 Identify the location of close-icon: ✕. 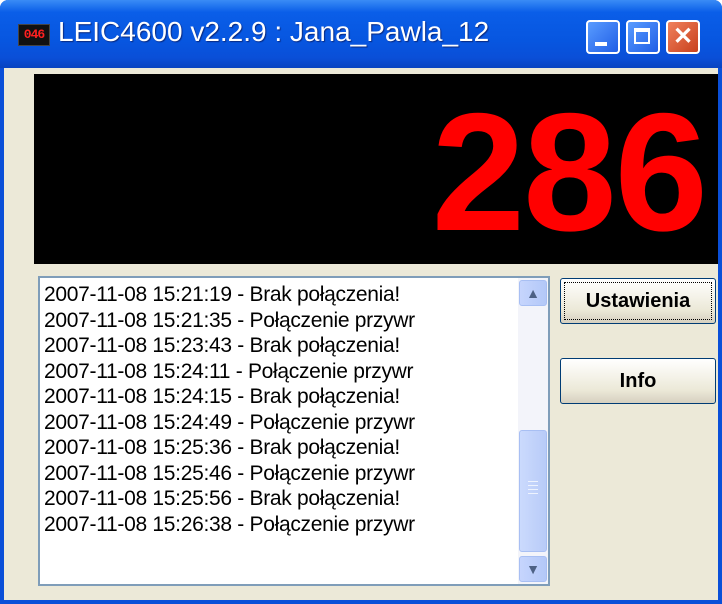
(683, 36).